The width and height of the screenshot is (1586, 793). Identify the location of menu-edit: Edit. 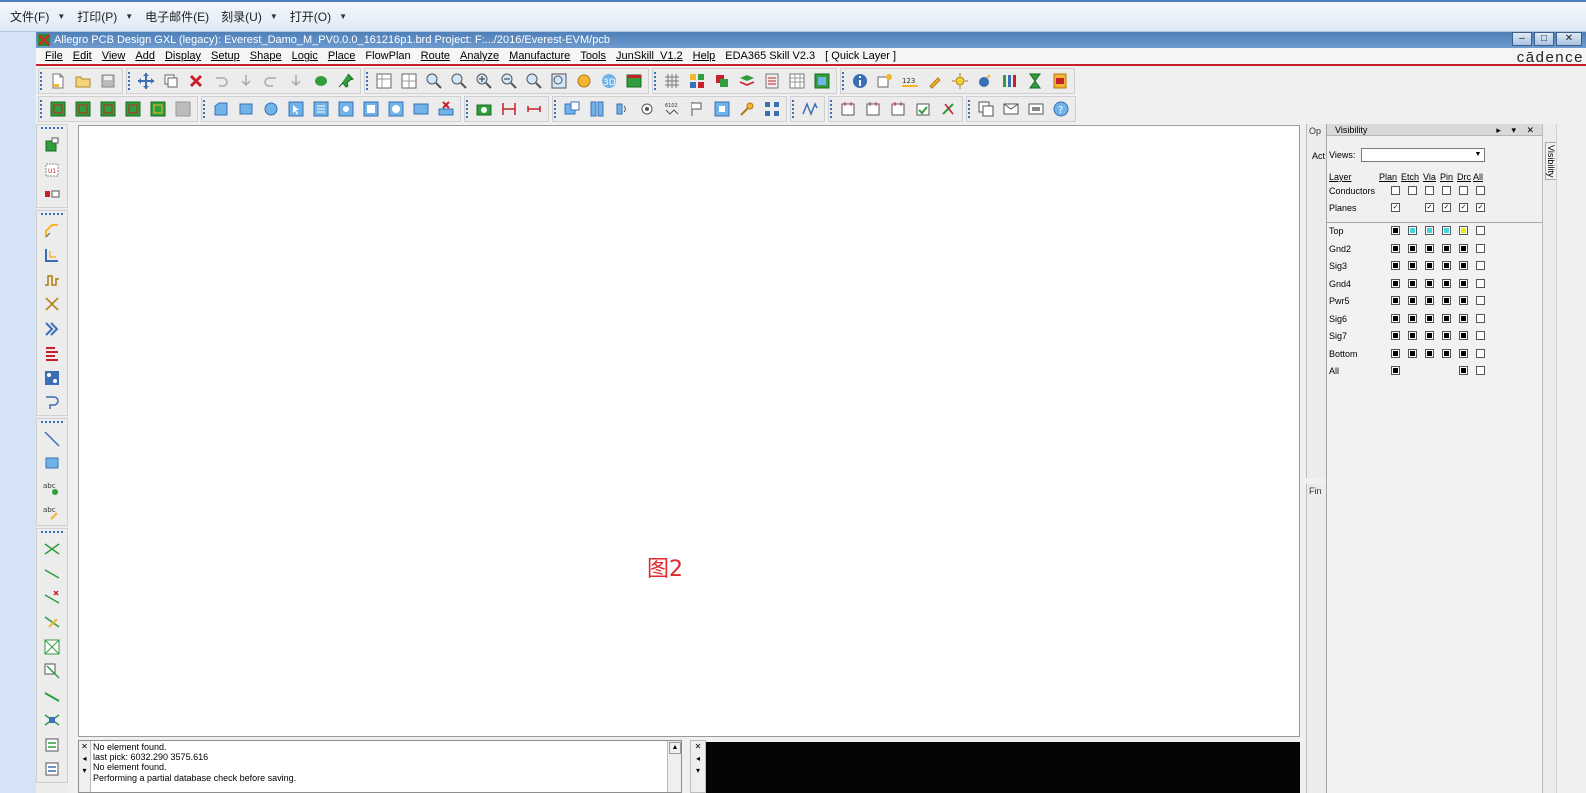
(82, 56).